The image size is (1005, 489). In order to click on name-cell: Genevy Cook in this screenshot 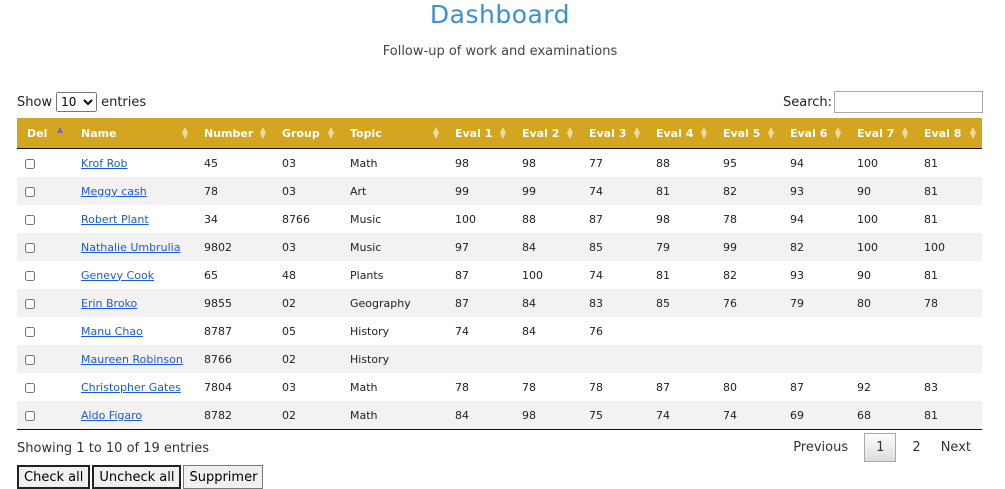, I will do `click(132, 275)`.